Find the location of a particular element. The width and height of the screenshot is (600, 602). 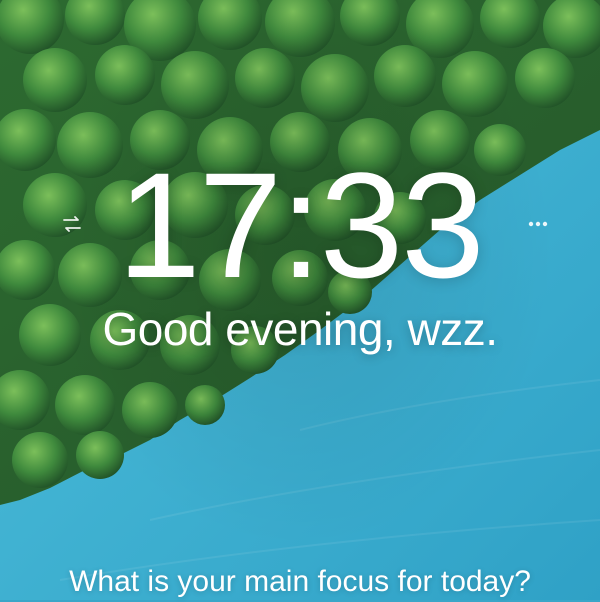

more-dots-icon is located at coordinates (538, 224).